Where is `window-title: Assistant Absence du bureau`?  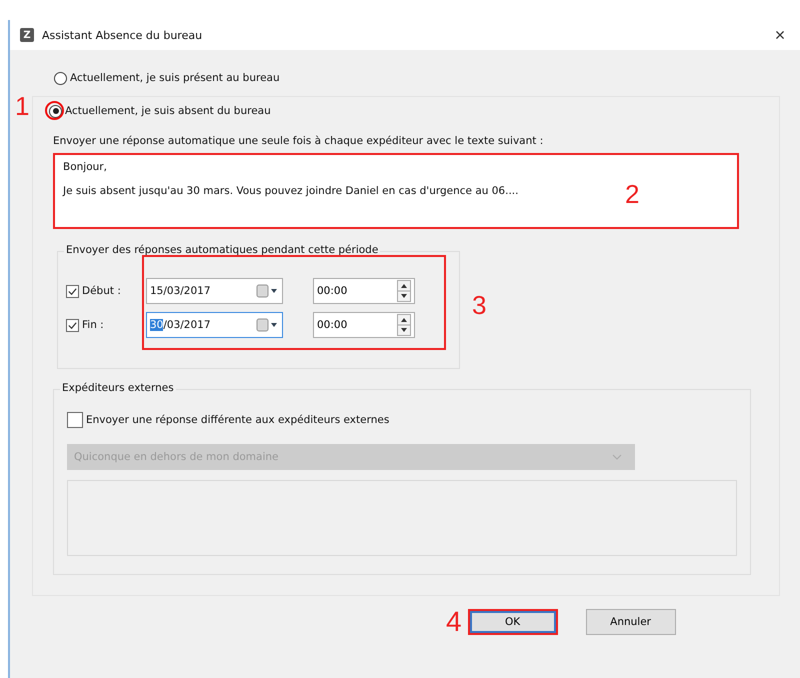 window-title: Assistant Absence du bureau is located at coordinates (123, 35).